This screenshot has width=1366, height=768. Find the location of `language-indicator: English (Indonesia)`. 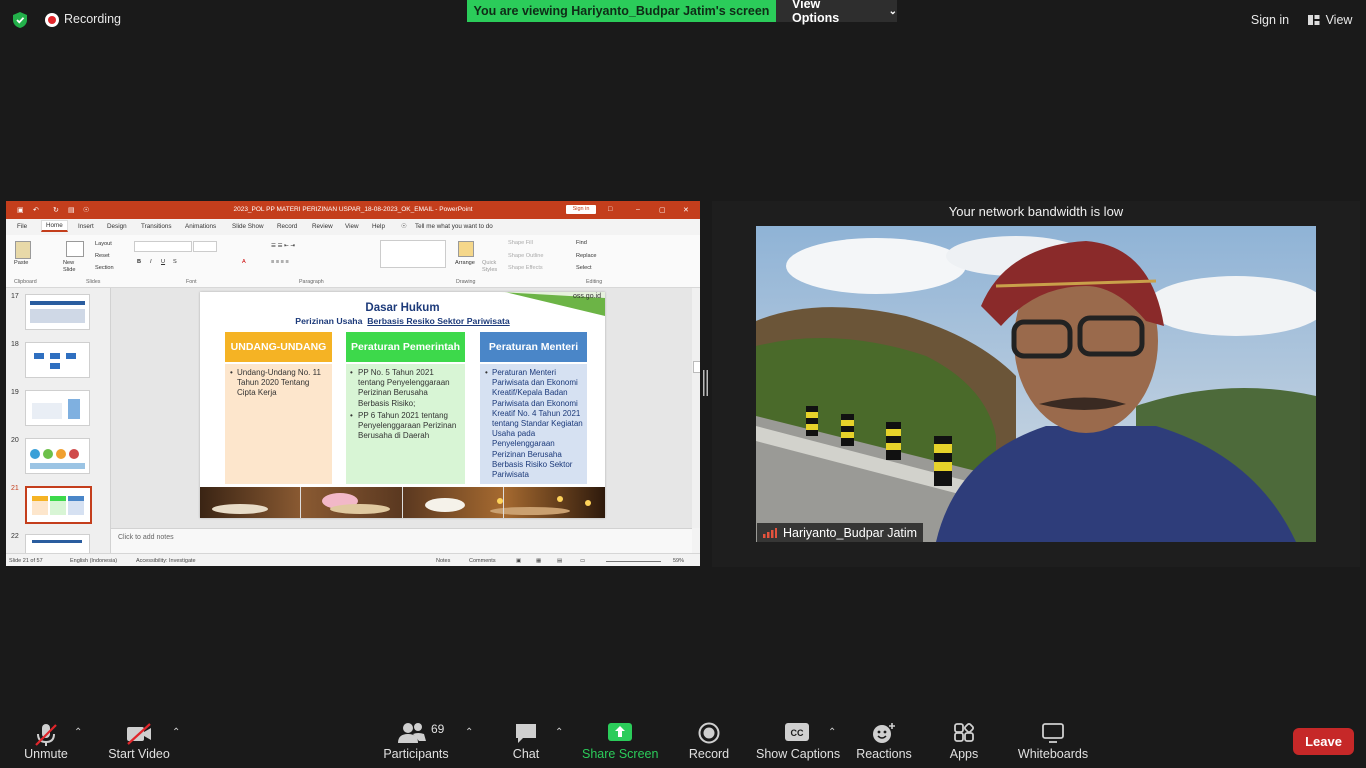

language-indicator: English (Indonesia) is located at coordinates (93, 561).